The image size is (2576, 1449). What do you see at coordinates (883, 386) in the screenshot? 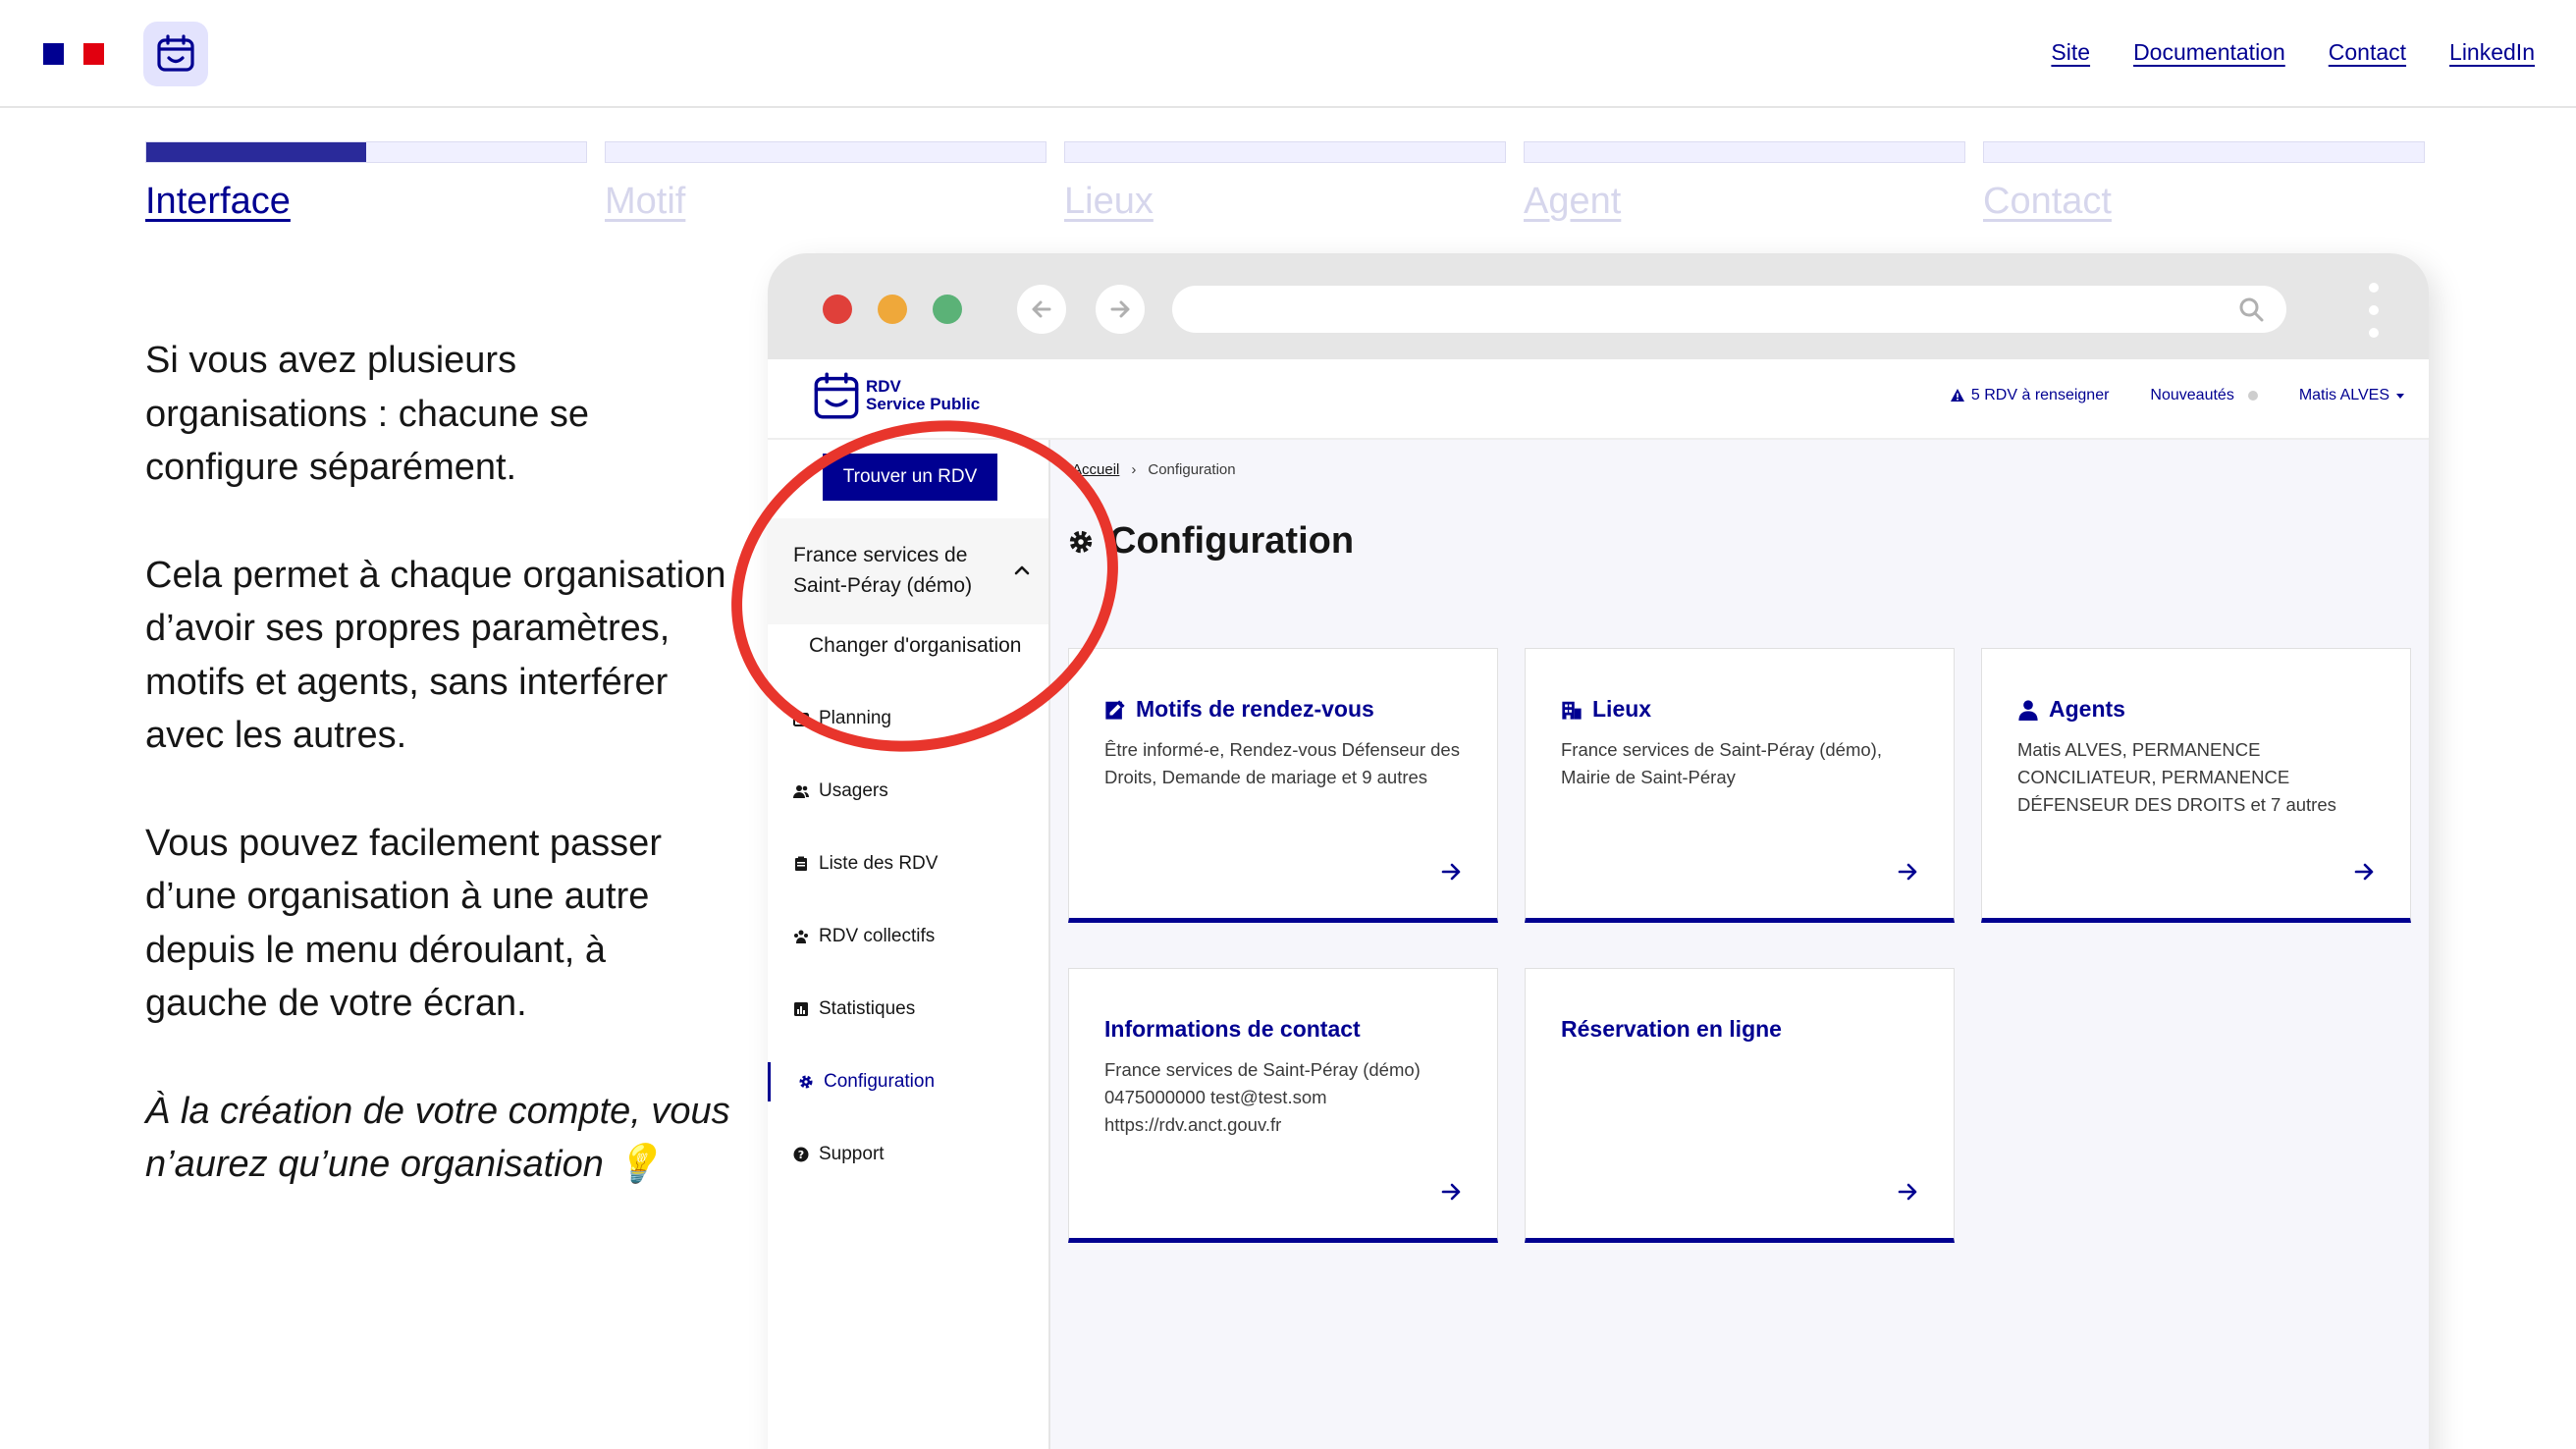
I see `brand-line: RDV` at bounding box center [883, 386].